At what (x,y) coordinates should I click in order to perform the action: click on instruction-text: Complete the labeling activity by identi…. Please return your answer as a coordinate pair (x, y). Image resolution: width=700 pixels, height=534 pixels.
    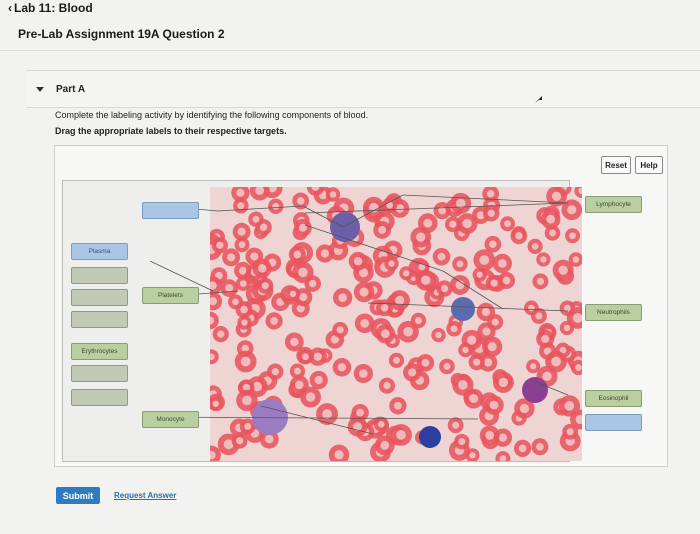
    Looking at the image, I should click on (212, 115).